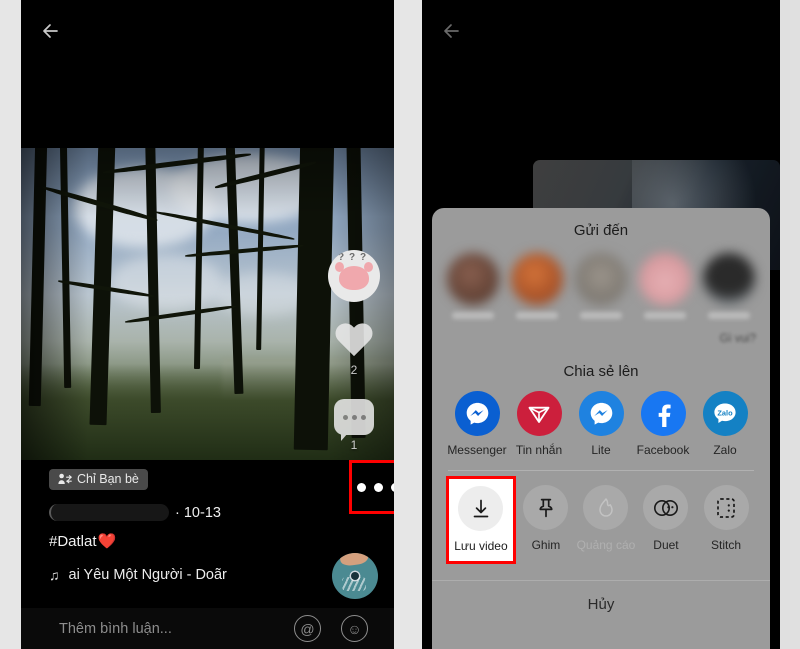 The height and width of the screenshot is (649, 800). What do you see at coordinates (726, 507) in the screenshot?
I see `stitch-icon` at bounding box center [726, 507].